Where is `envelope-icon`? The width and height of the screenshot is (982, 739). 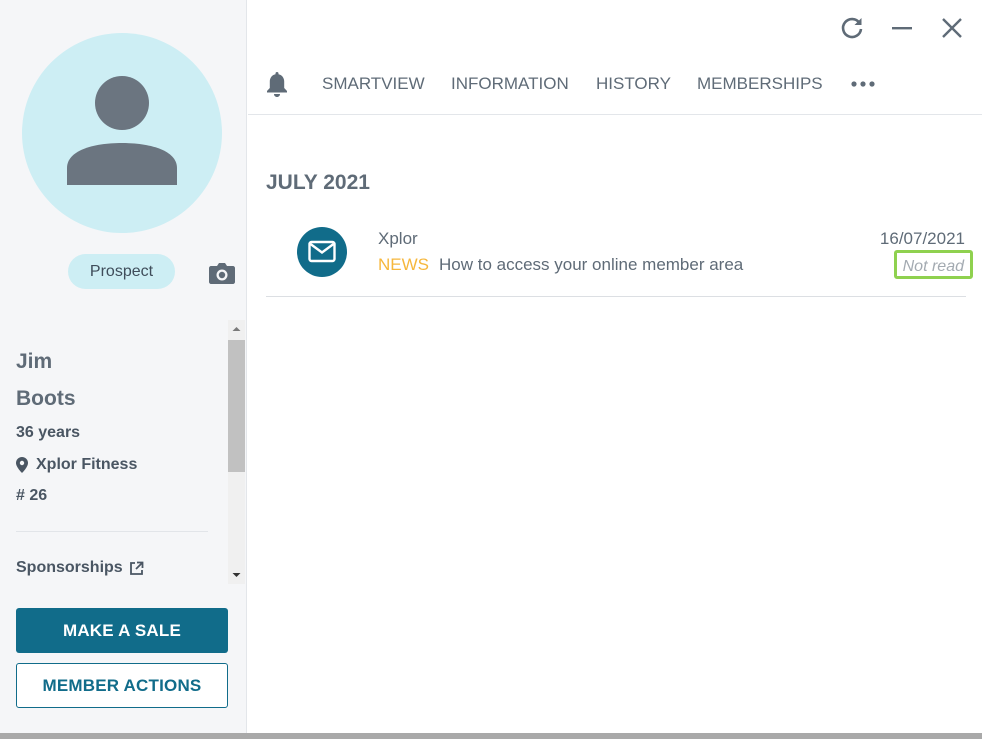 envelope-icon is located at coordinates (322, 252).